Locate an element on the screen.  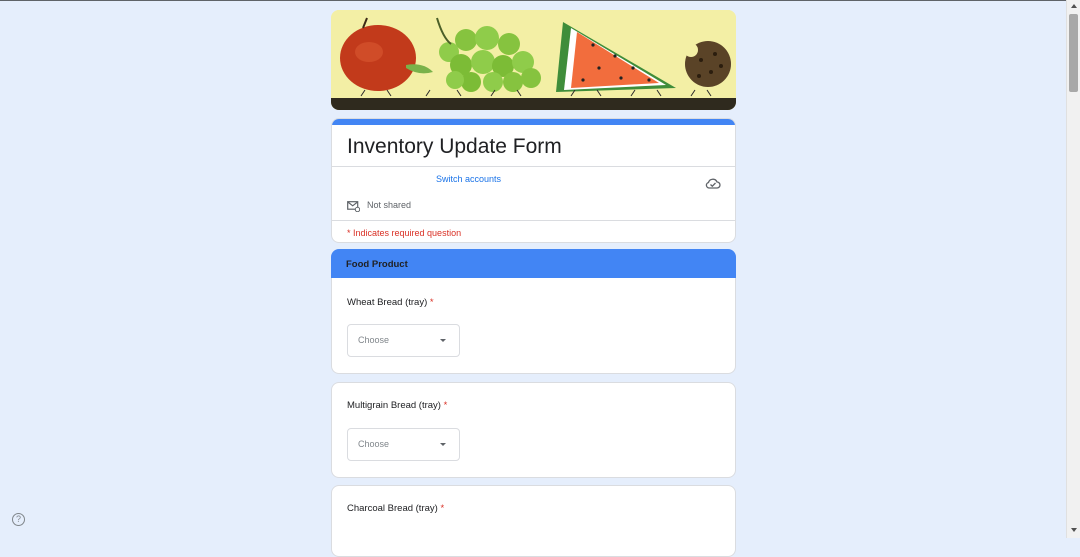
question-label: Charcoal Bread (tray) * is located at coordinates (395, 508).